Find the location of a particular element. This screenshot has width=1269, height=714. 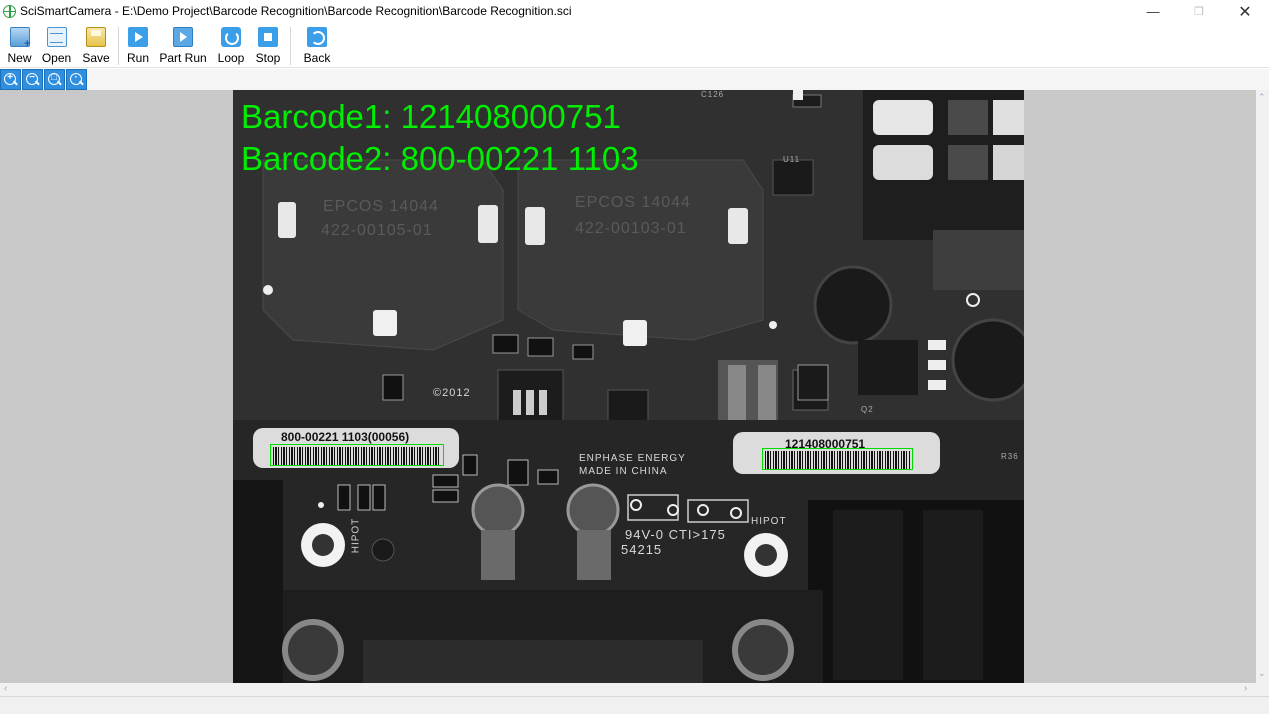

silk-epcos-left: EPCOS 14044 is located at coordinates (381, 206).